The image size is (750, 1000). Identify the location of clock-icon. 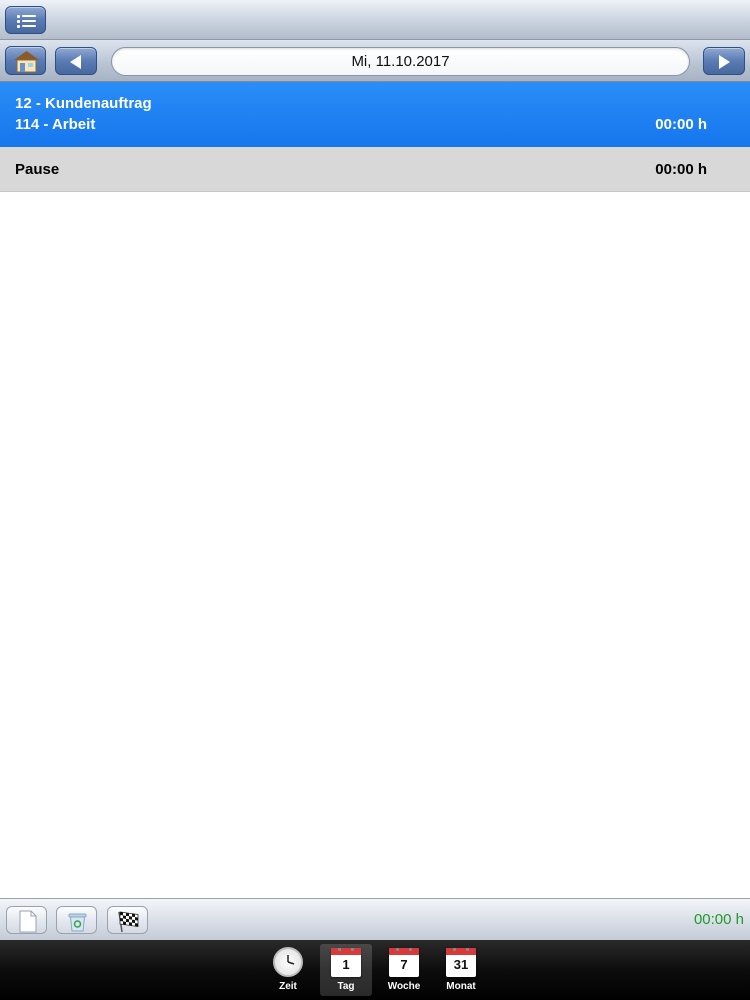
(288, 962).